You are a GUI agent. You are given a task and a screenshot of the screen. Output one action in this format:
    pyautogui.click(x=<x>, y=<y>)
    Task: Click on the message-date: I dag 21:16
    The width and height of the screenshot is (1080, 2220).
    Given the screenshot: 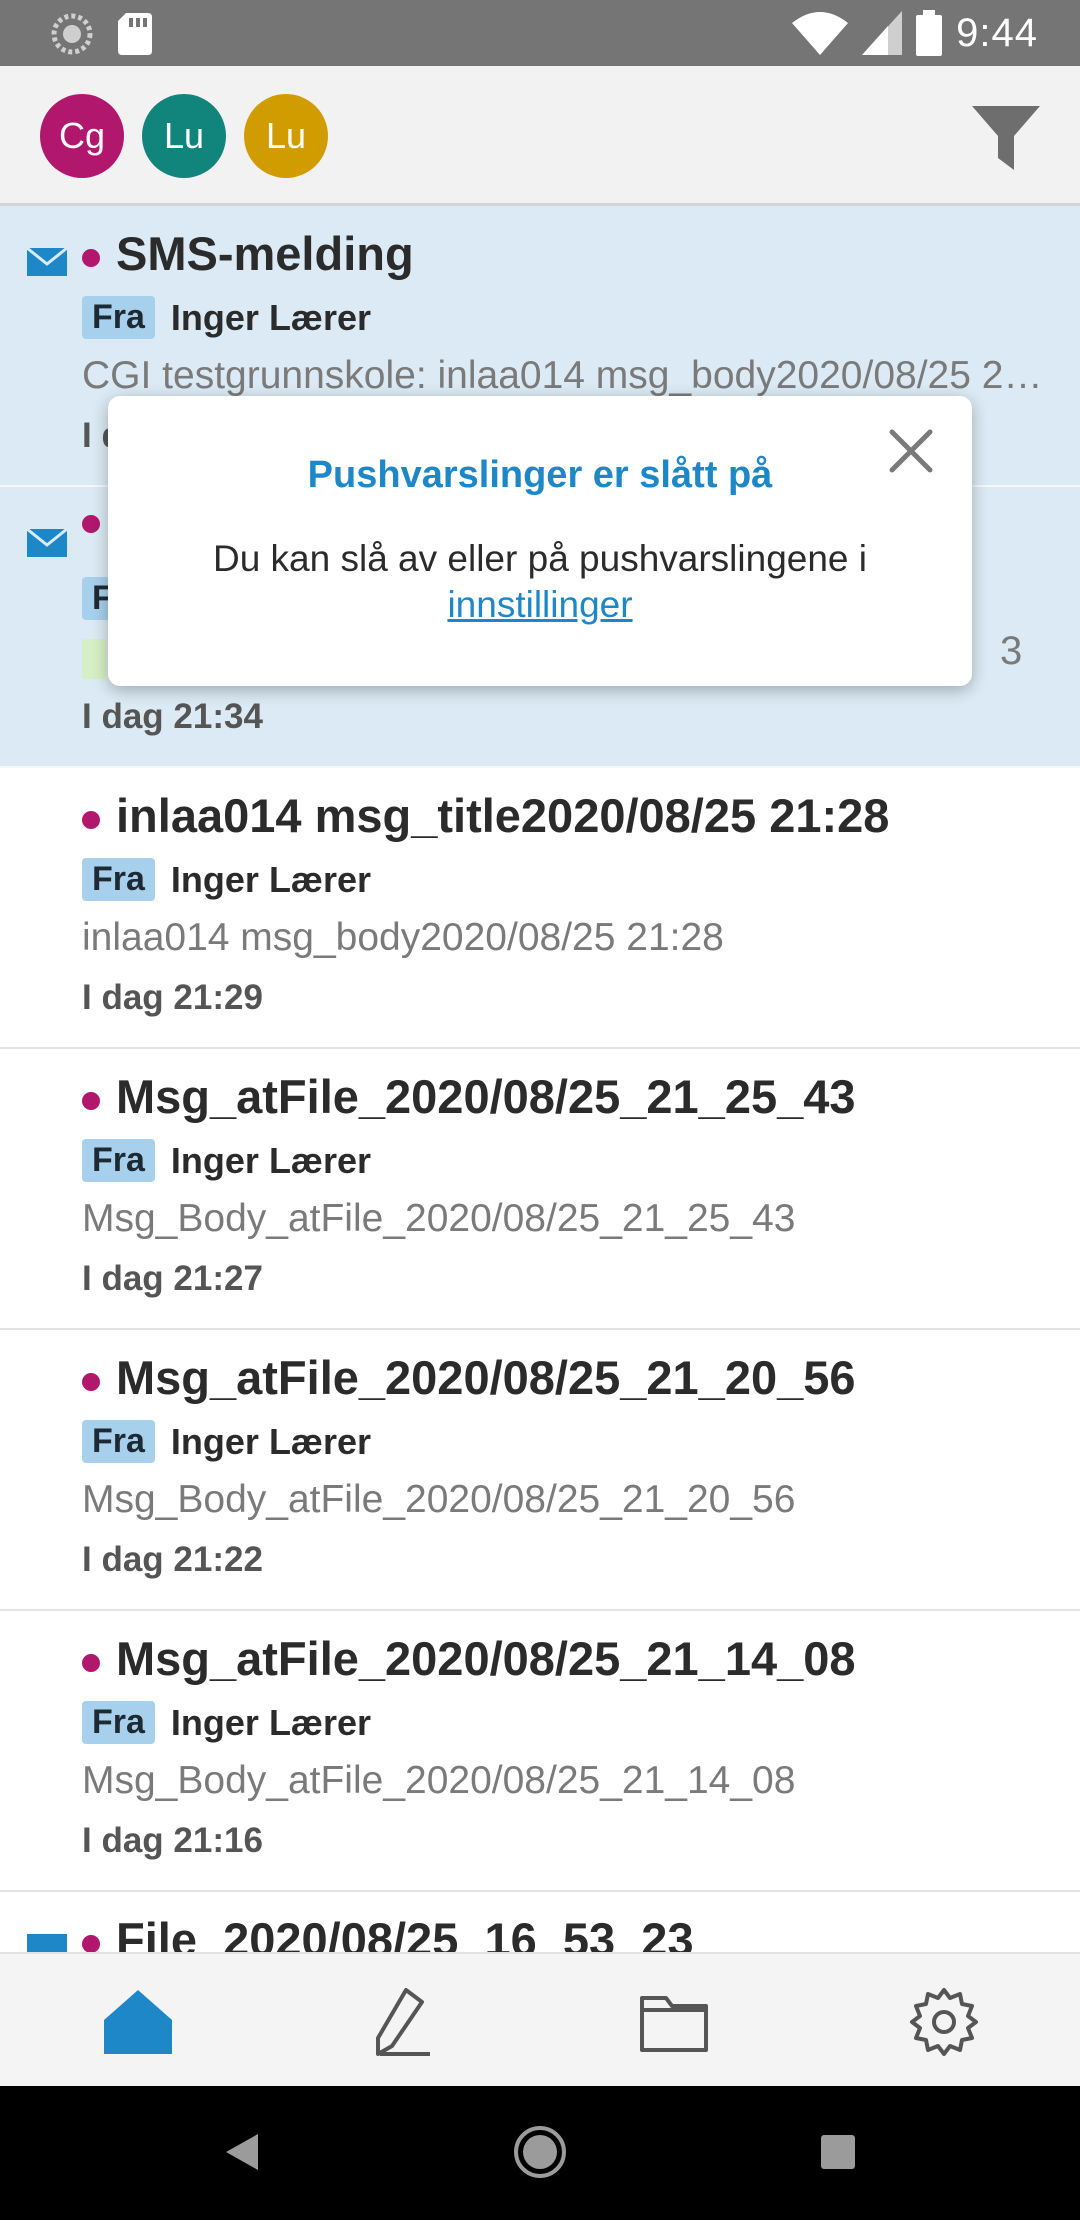 What is the action you would take?
    pyautogui.click(x=172, y=1840)
    